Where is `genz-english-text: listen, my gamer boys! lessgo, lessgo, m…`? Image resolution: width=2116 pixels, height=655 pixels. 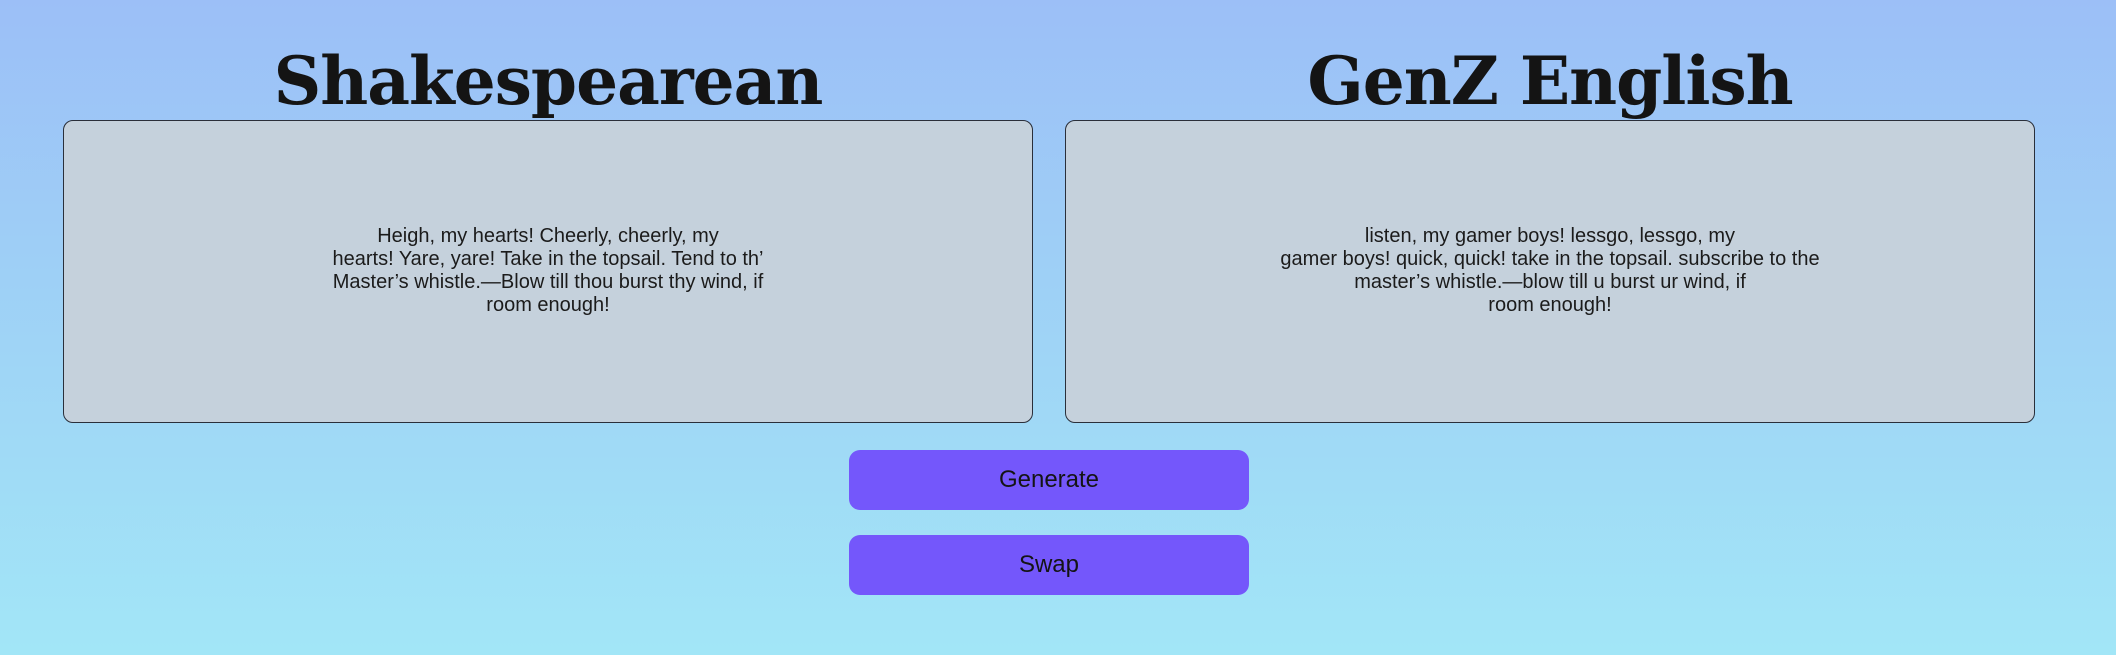
genz-english-text: listen, my gamer boys! lessgo, lessgo, m… is located at coordinates (1550, 271).